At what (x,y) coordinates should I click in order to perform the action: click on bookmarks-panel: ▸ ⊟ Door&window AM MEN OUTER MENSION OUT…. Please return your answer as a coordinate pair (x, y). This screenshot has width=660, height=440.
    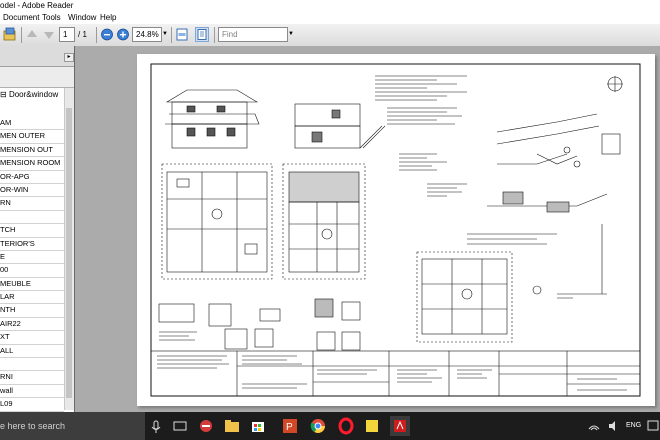
    Looking at the image, I should click on (37, 229).